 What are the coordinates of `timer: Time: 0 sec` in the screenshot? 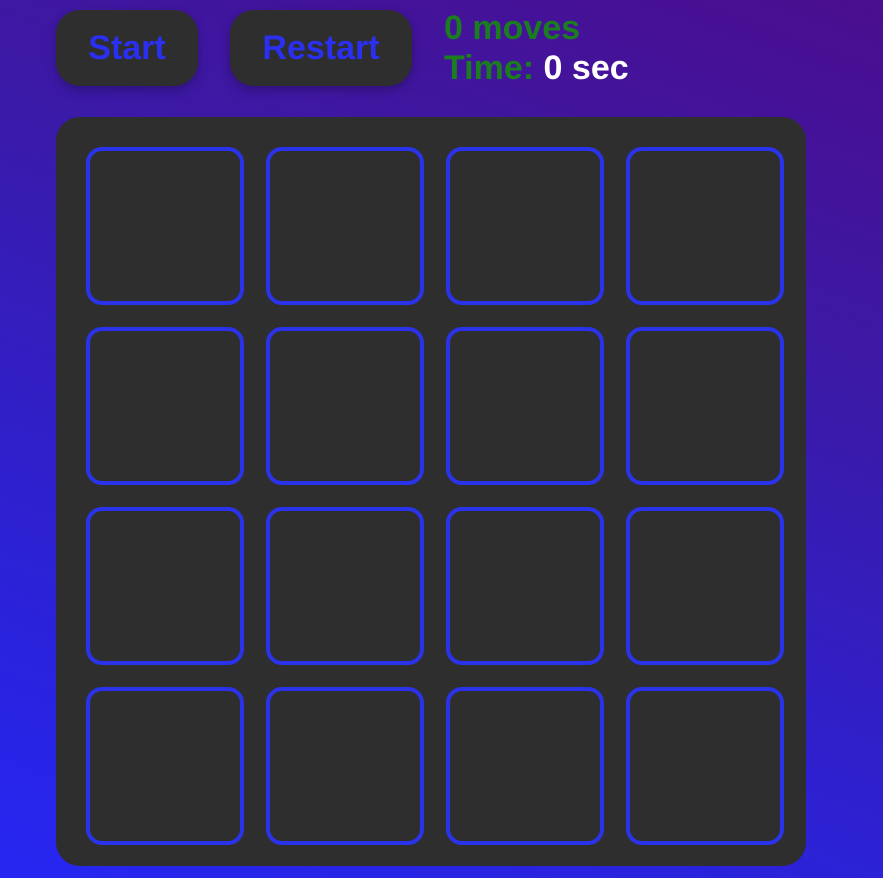 It's located at (536, 68).